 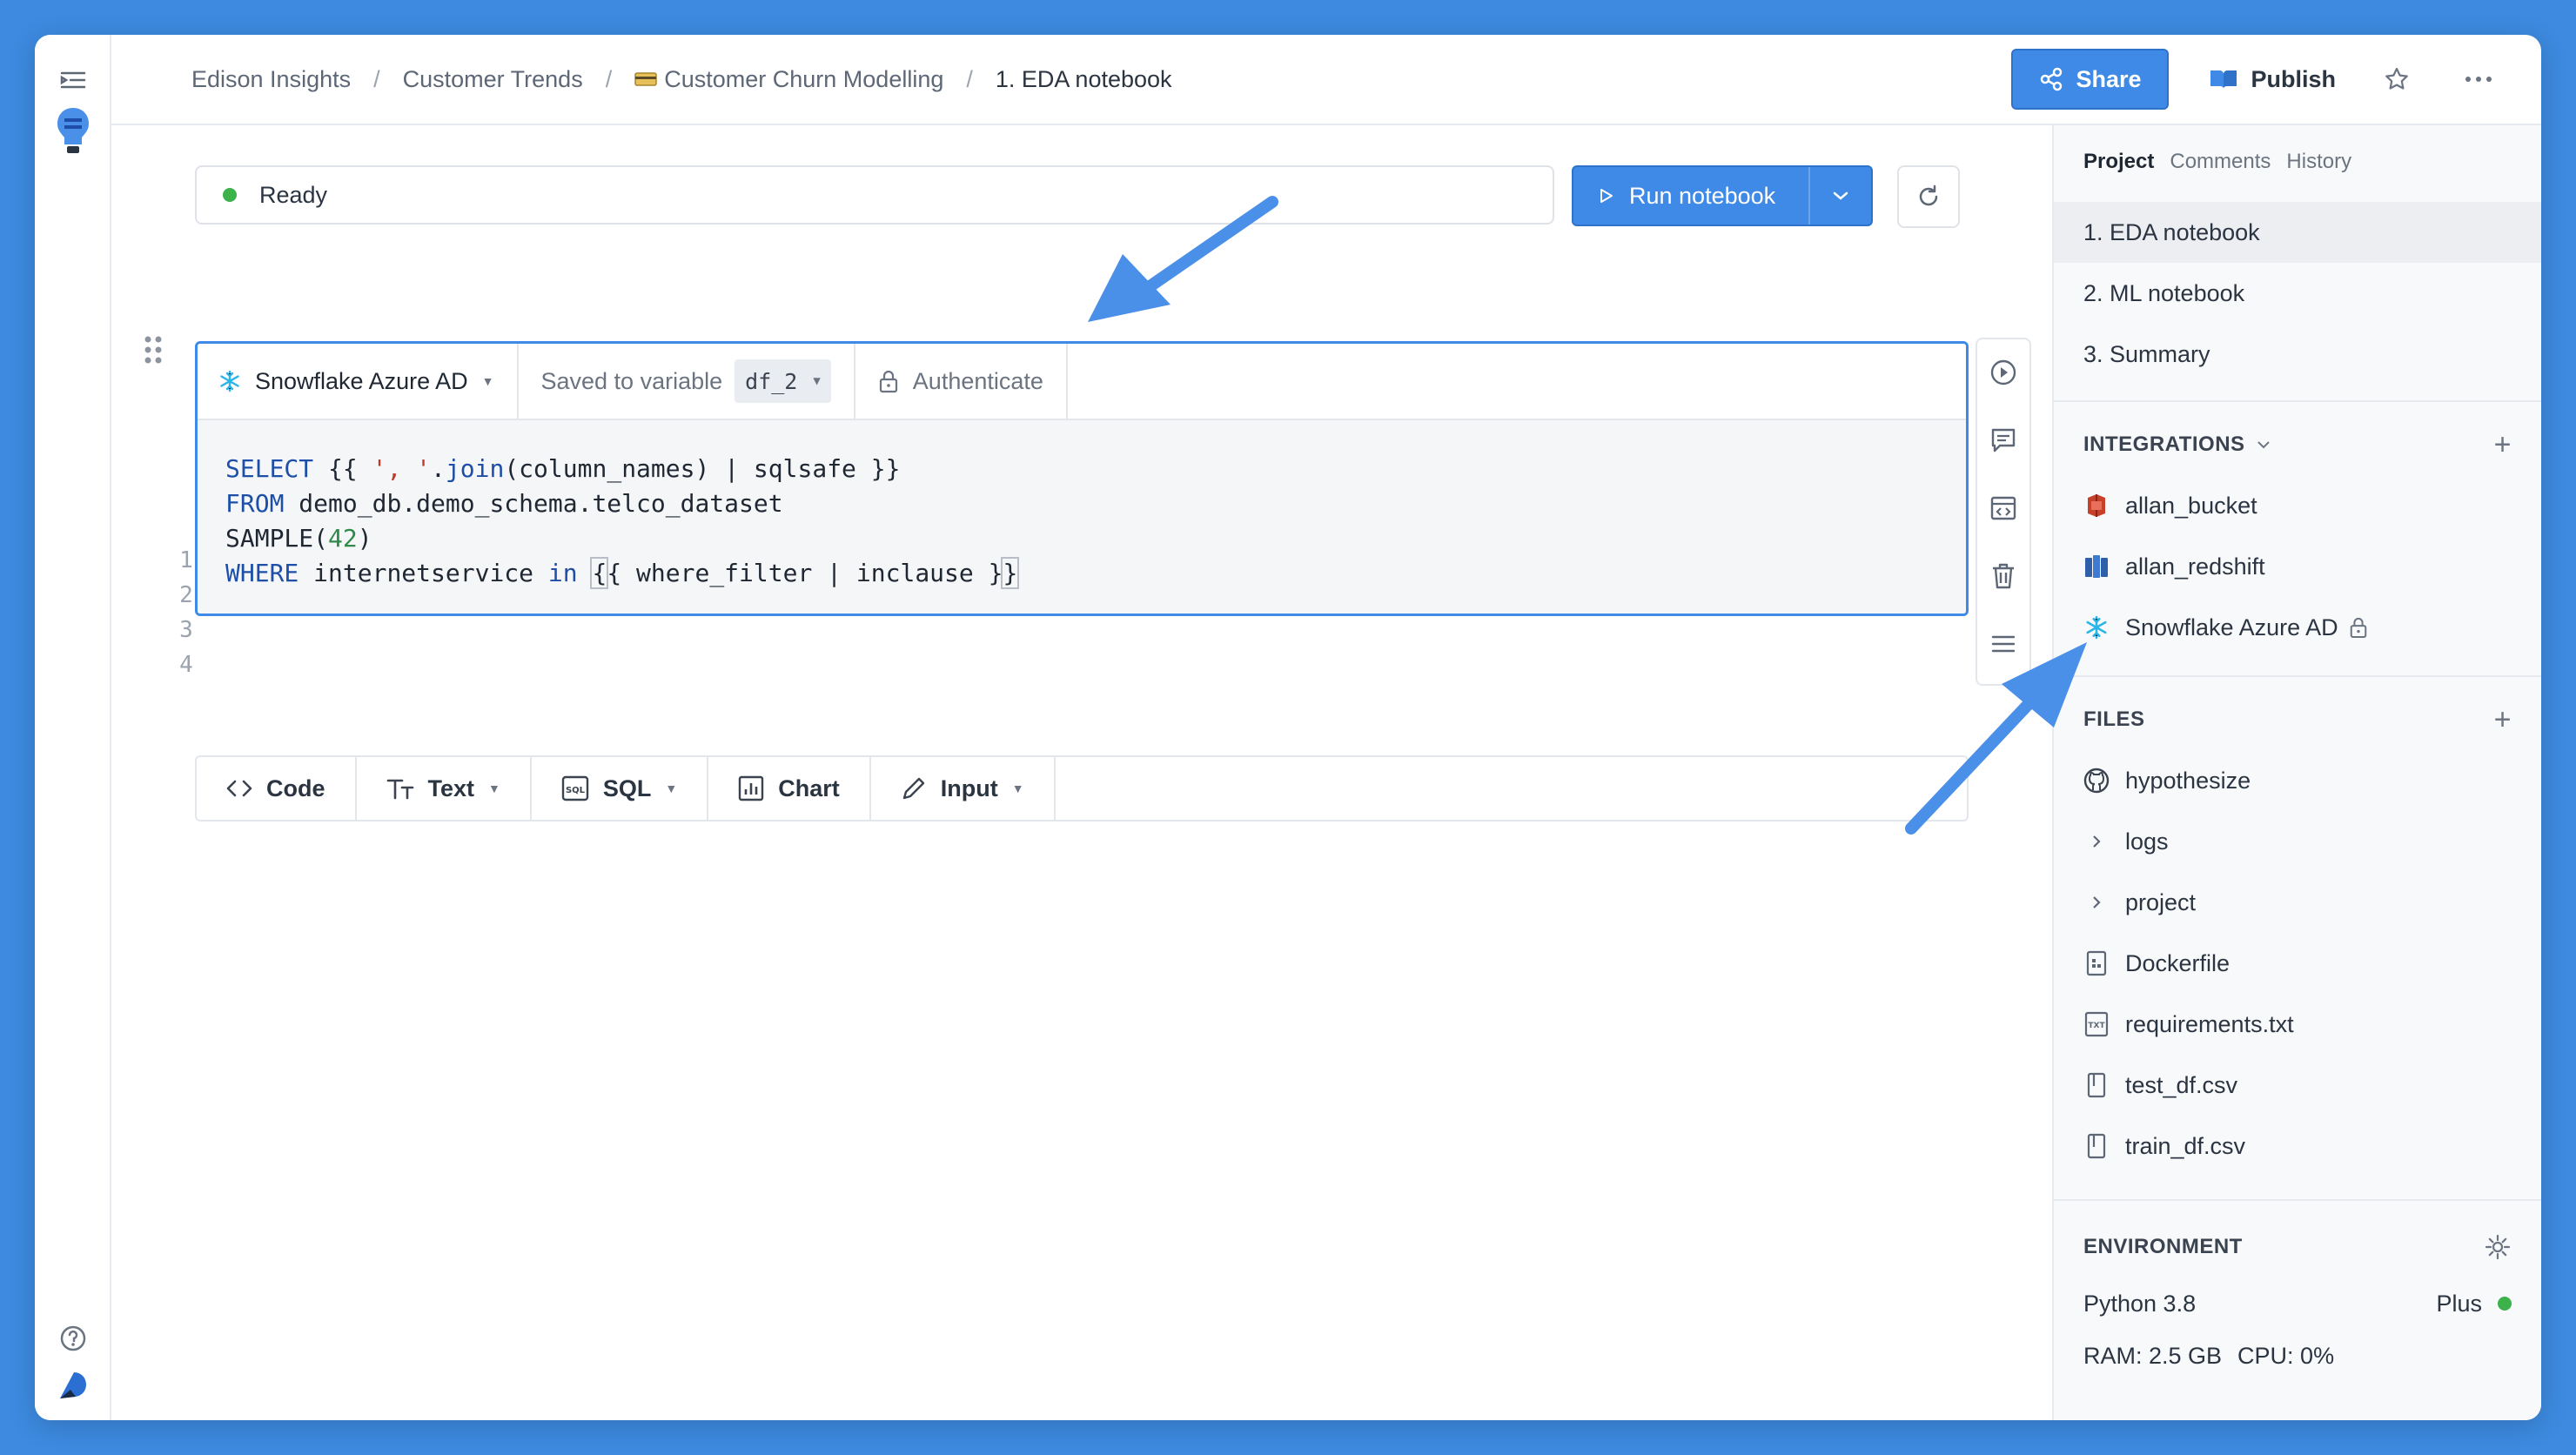 What do you see at coordinates (2297, 505) in the screenshot?
I see `integration-item: allan_bucket` at bounding box center [2297, 505].